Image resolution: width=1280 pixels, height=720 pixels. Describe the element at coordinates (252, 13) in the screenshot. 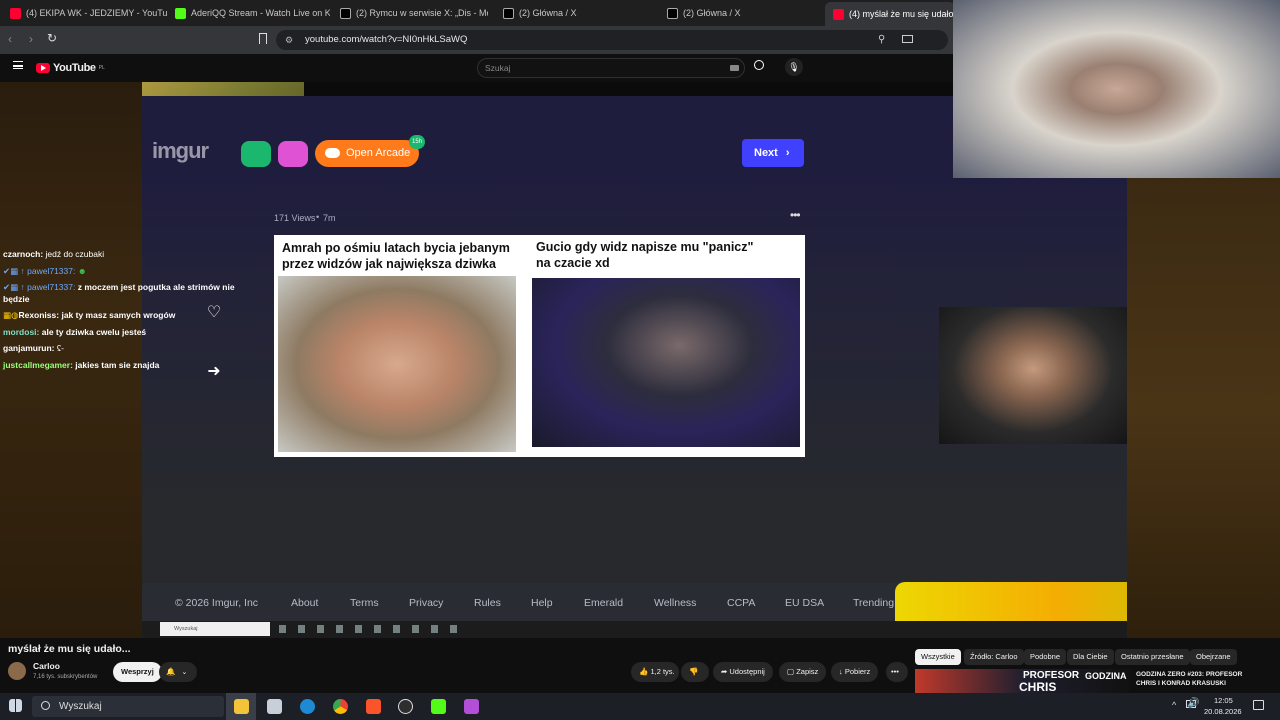

I see `browser-tab: AderiQQ Stream - Watch Live on Kick` at that location.